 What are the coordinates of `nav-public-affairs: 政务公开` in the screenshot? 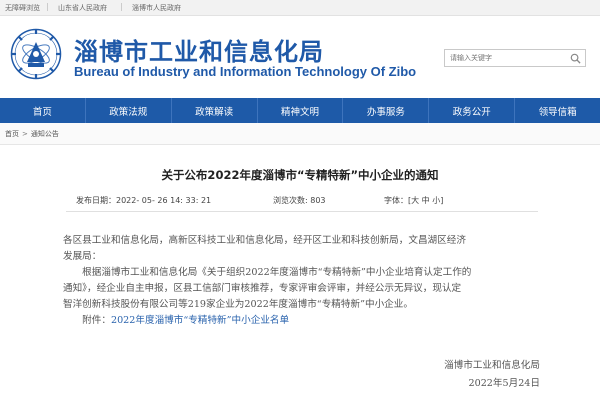 It's located at (472, 110).